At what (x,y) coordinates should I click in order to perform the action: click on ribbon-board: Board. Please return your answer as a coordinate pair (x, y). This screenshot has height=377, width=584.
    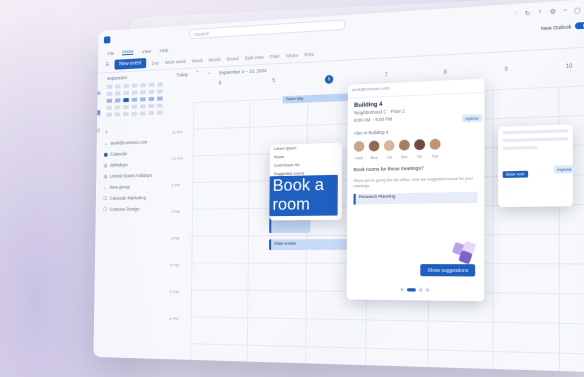
    Looking at the image, I should click on (233, 58).